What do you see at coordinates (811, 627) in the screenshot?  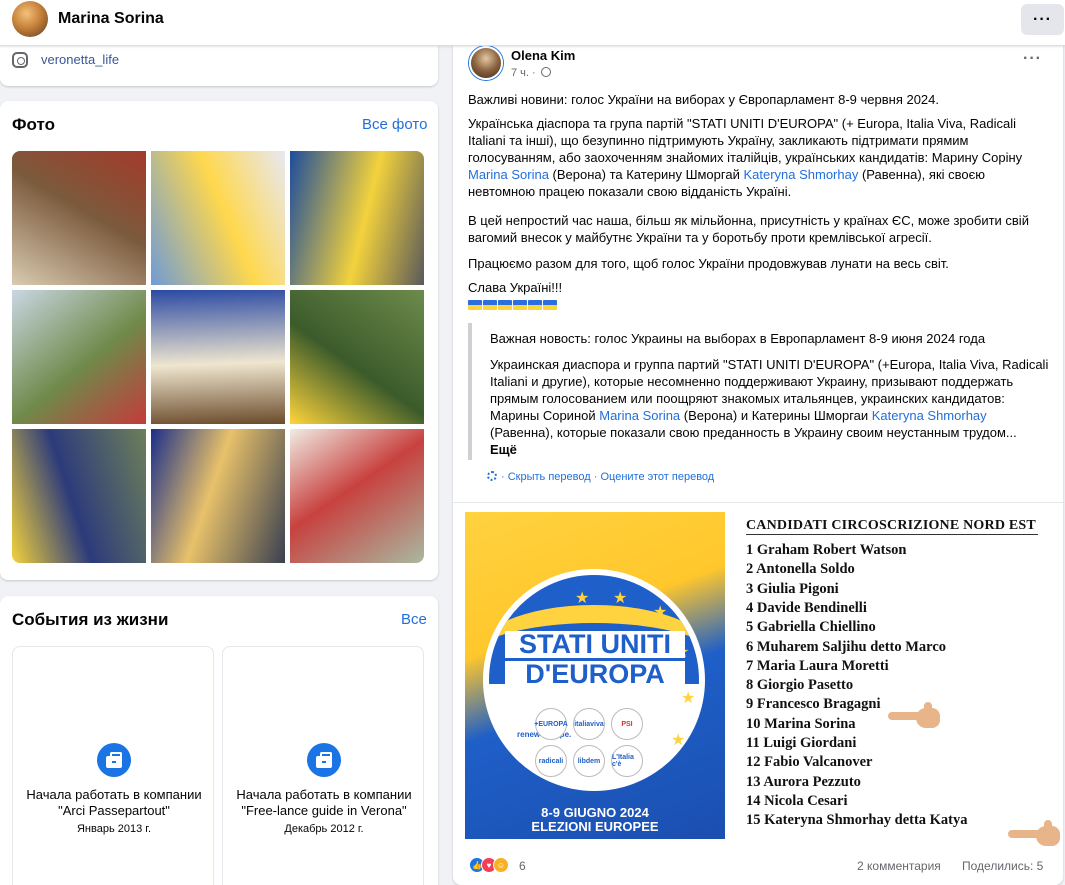 I see `candidate-item: 5 Gabriella Chiellino` at bounding box center [811, 627].